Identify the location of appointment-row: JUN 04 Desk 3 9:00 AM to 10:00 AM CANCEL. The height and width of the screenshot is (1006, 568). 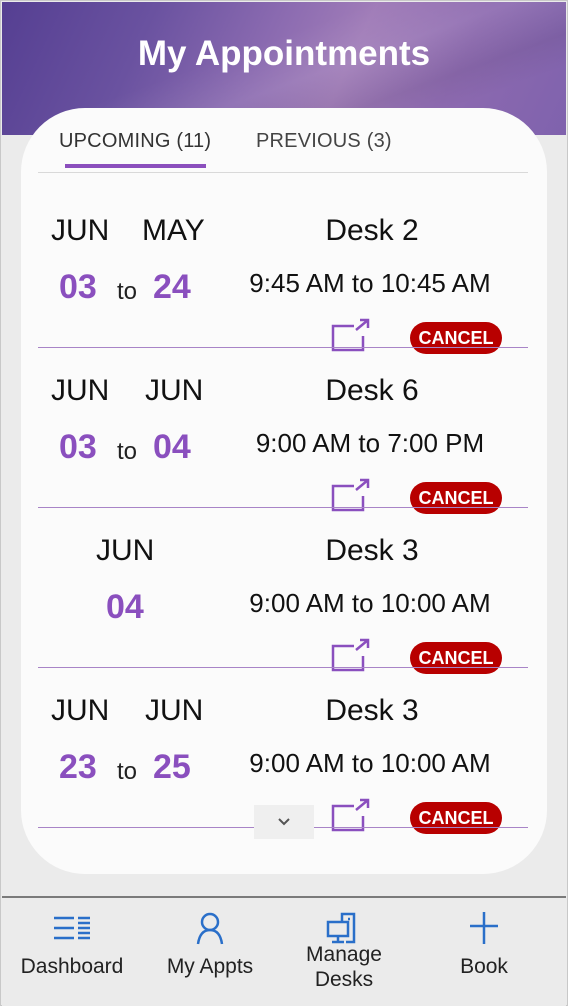
(283, 591).